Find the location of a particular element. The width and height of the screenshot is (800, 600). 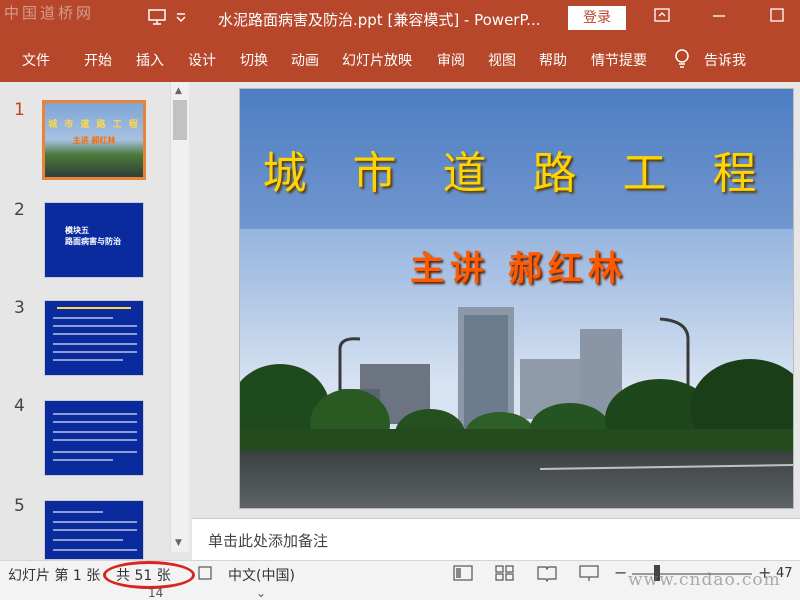

thumbnails-scrollbar: ▲ ▼ is located at coordinates (179, 317).